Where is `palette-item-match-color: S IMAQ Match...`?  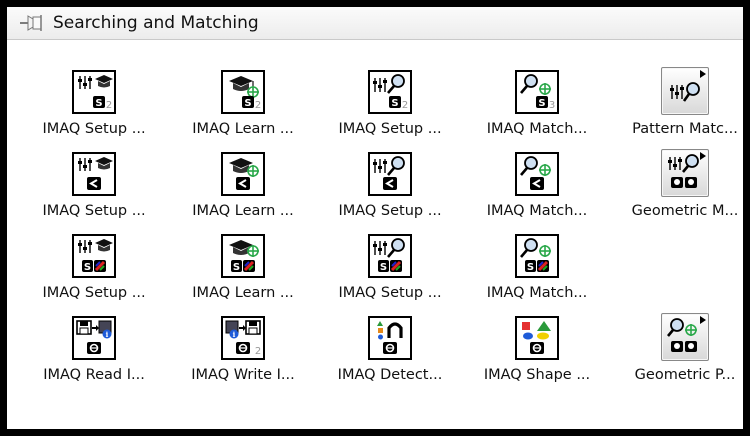
palette-item-match-color: S IMAQ Match... is located at coordinates (537, 252).